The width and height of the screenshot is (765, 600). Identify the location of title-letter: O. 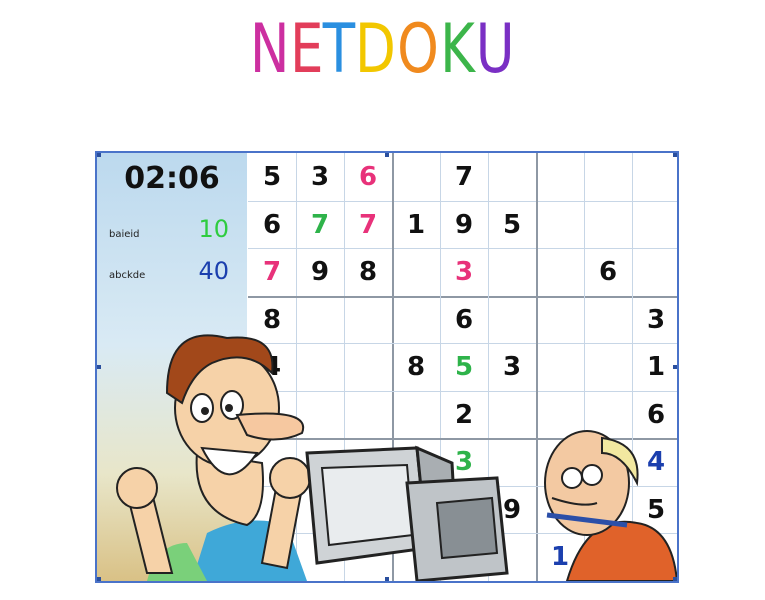
(419, 49).